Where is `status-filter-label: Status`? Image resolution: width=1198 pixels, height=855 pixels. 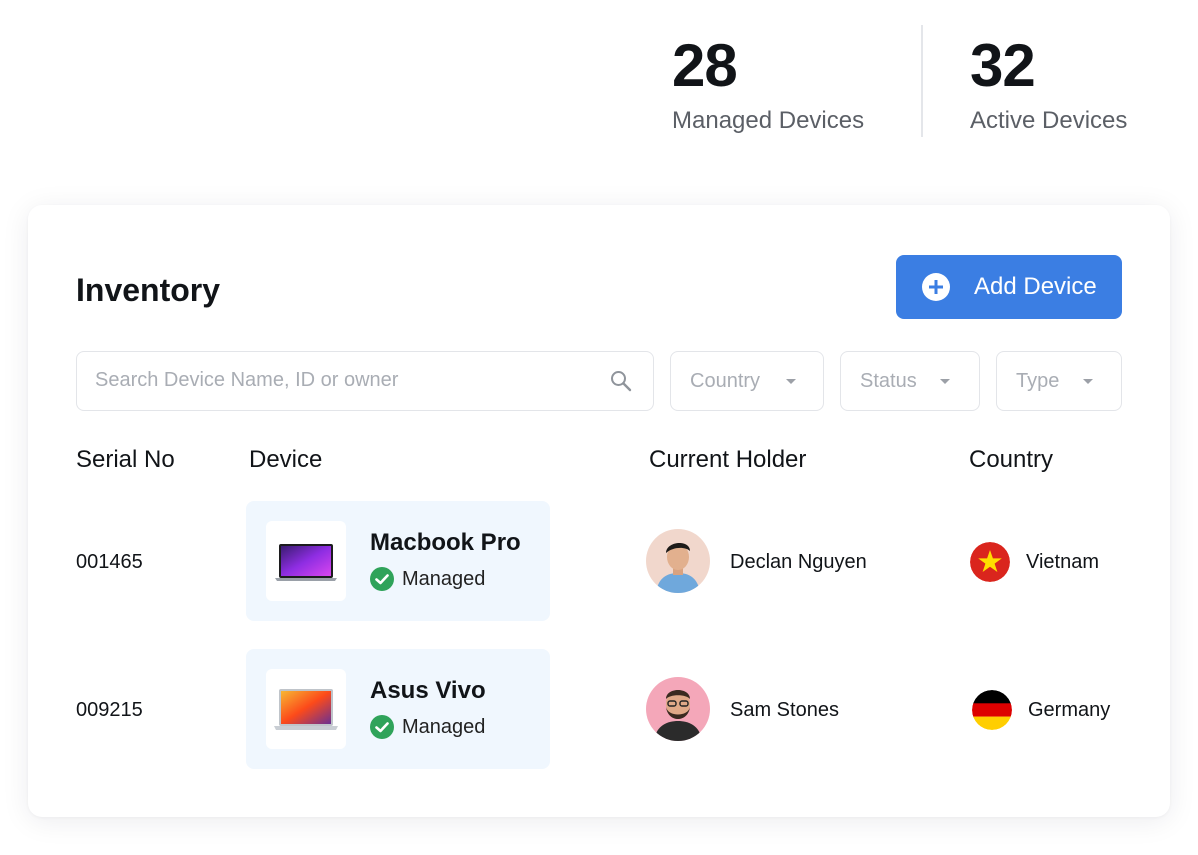 status-filter-label: Status is located at coordinates (888, 380).